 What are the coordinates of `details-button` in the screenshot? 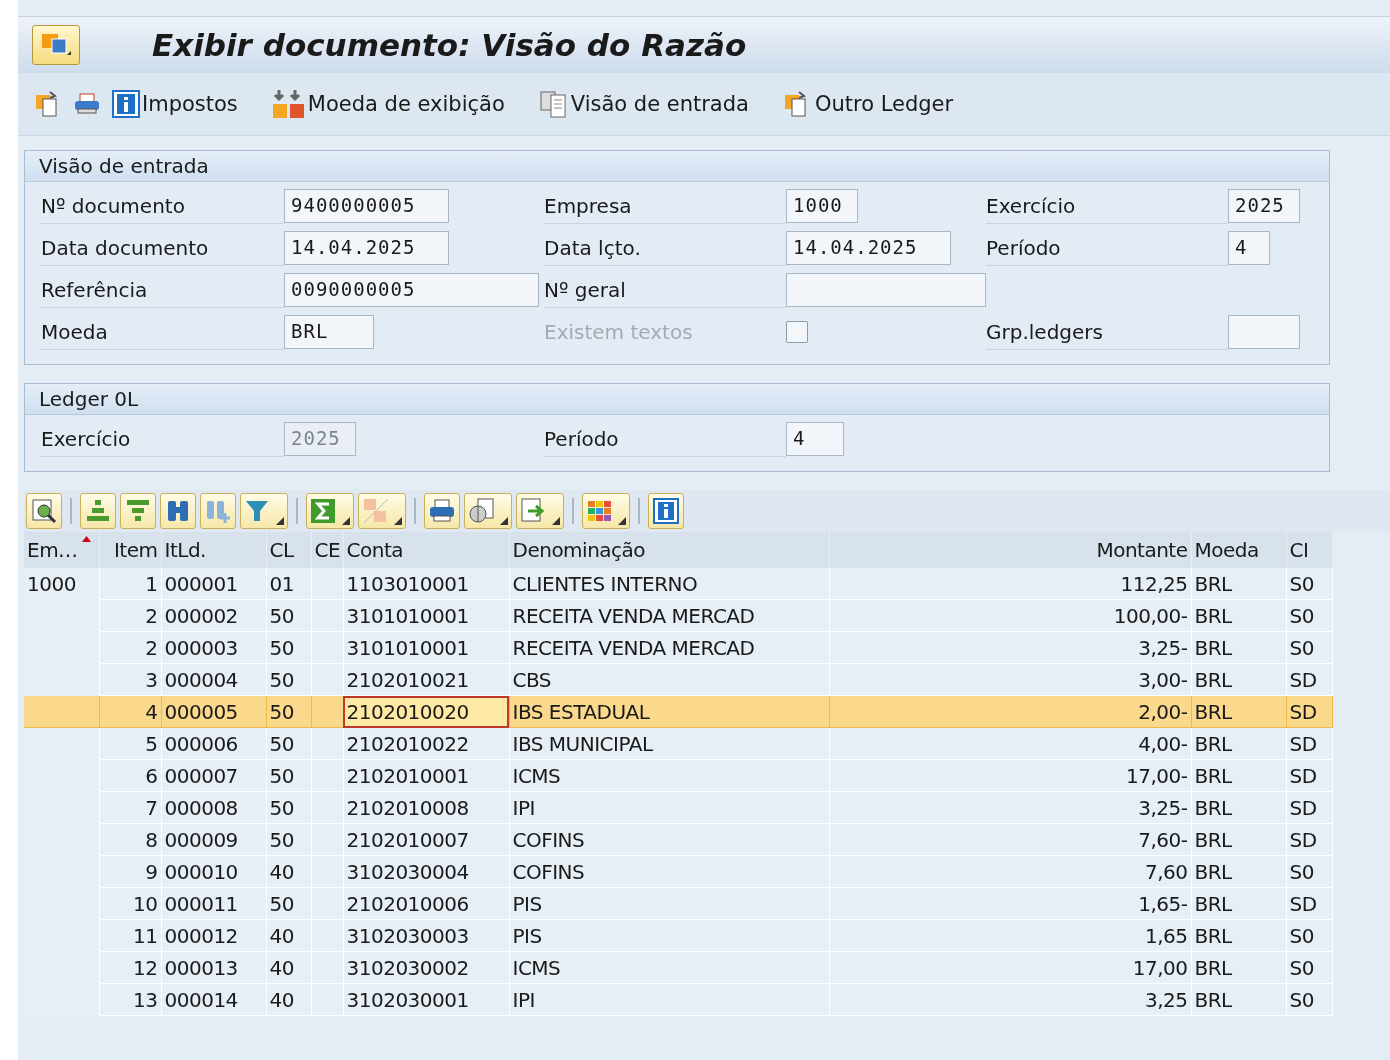 It's located at (44, 511).